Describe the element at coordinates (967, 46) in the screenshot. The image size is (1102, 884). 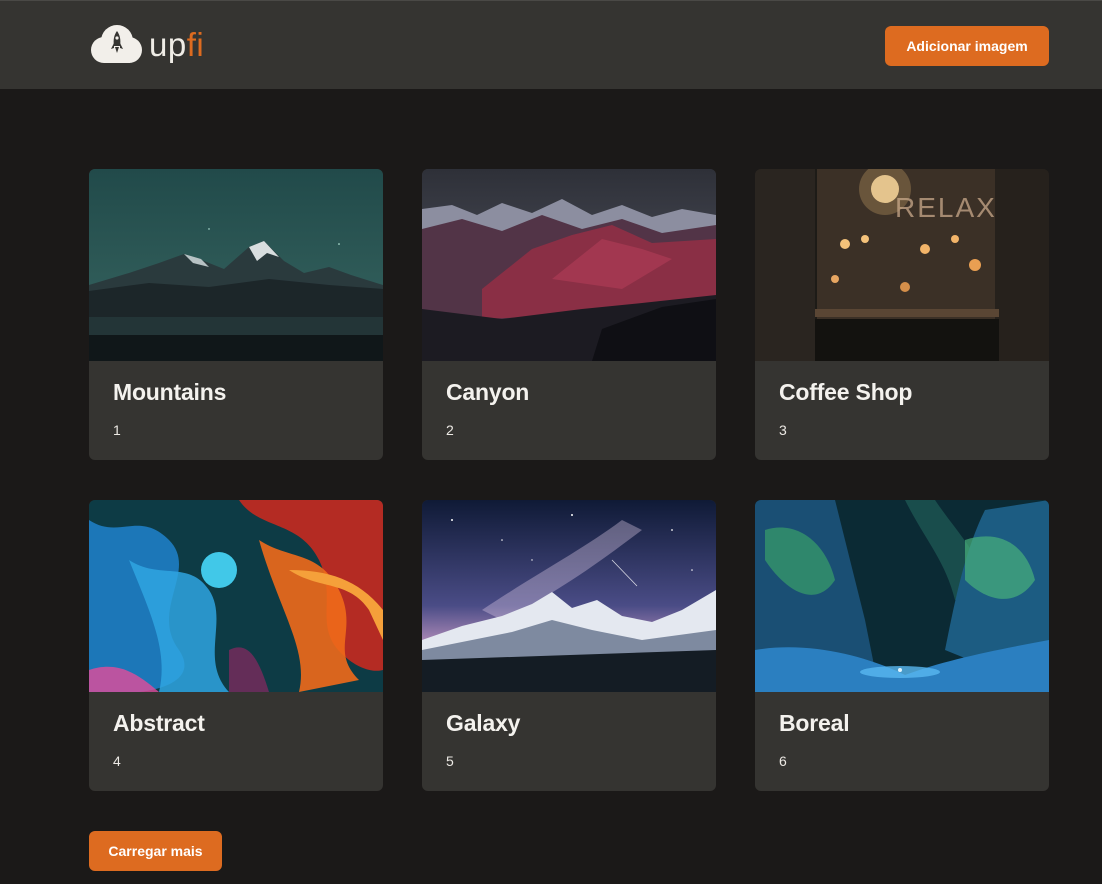
I see `add-image-button: Adicionar imagem` at that location.